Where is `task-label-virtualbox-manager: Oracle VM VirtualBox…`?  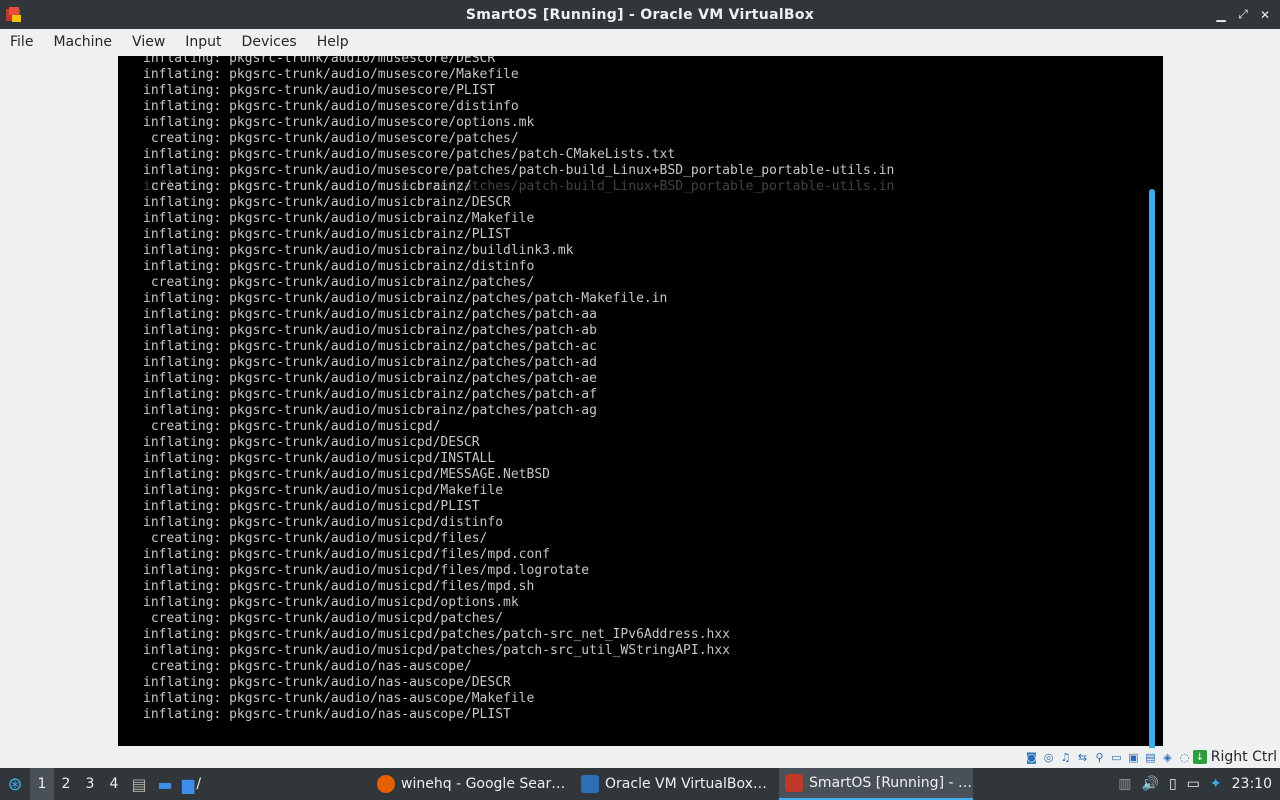
task-label-virtualbox-manager: Oracle VM VirtualBox… is located at coordinates (686, 784).